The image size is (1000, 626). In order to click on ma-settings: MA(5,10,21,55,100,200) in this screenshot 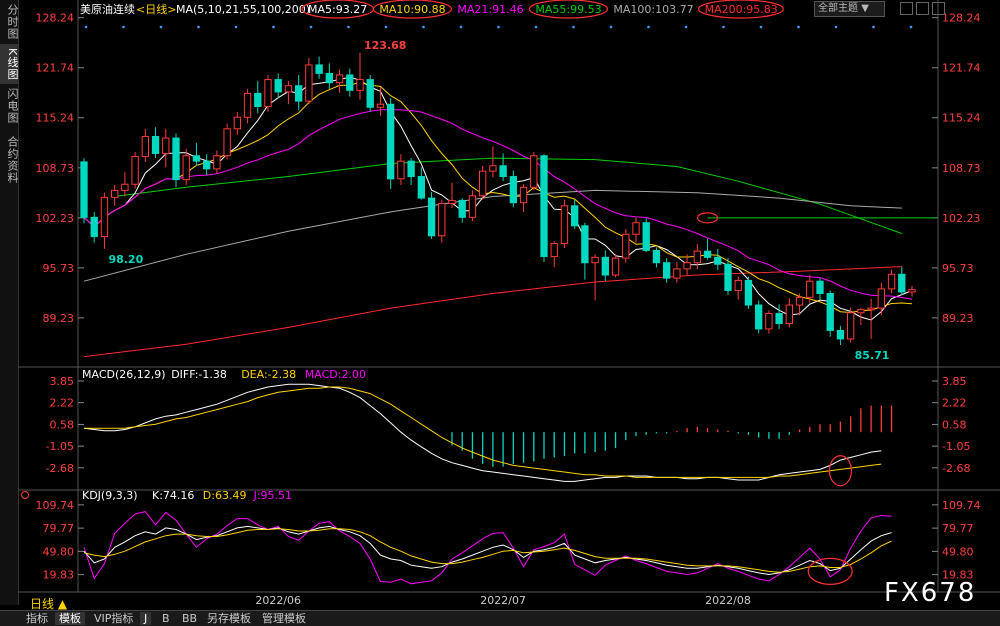, I will do `click(243, 9)`.